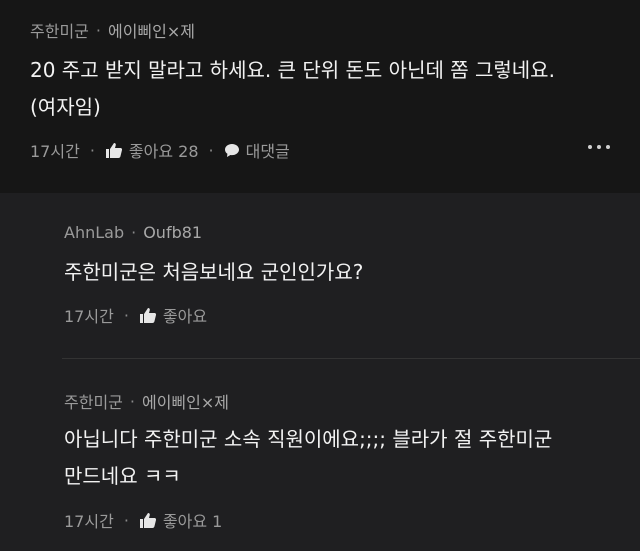  I want to click on post-actions: 17시간 · 좋아요 28 · 대댓글, so click(160, 150).